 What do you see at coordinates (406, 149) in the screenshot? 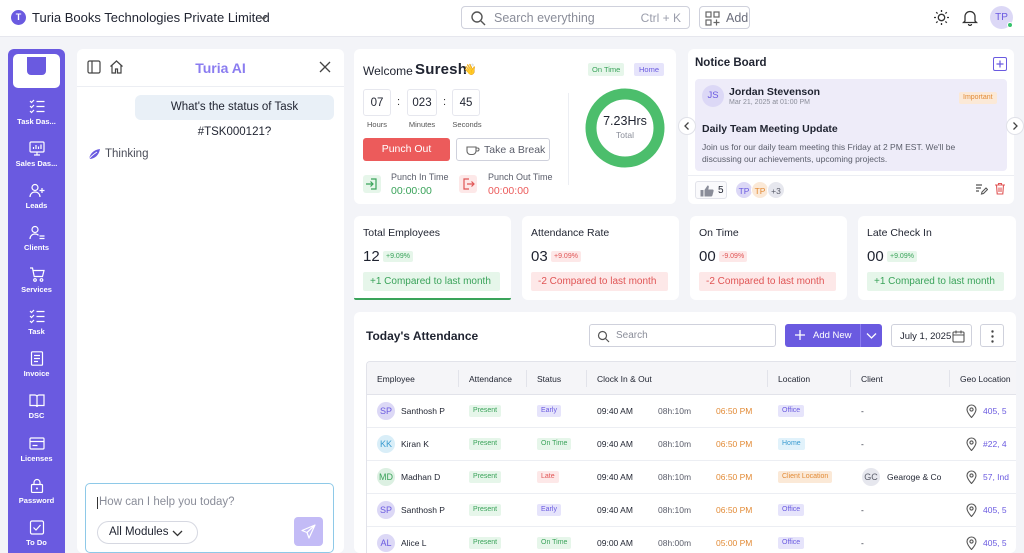
I see `punch-out-button: Punch Out` at bounding box center [406, 149].